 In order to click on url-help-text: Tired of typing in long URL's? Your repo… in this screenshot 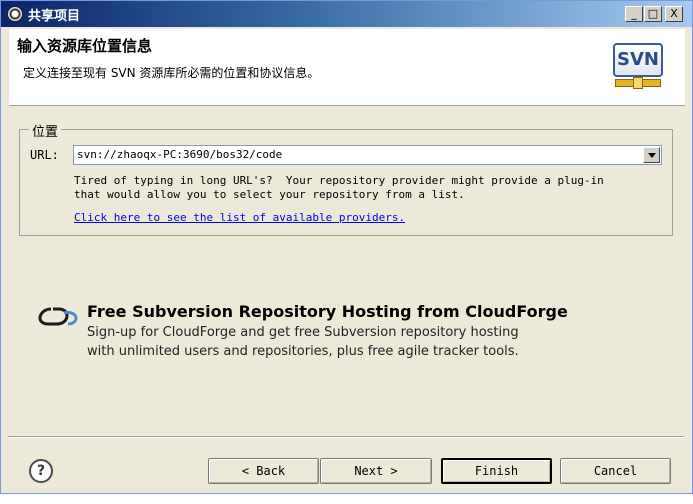, I will do `click(339, 187)`.